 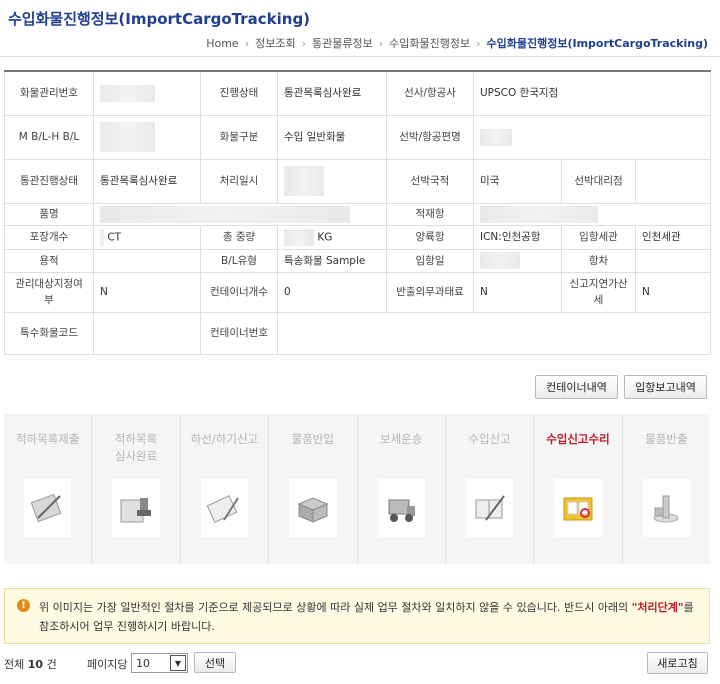 I want to click on step-import-declaration: 수입신고, so click(x=488, y=489).